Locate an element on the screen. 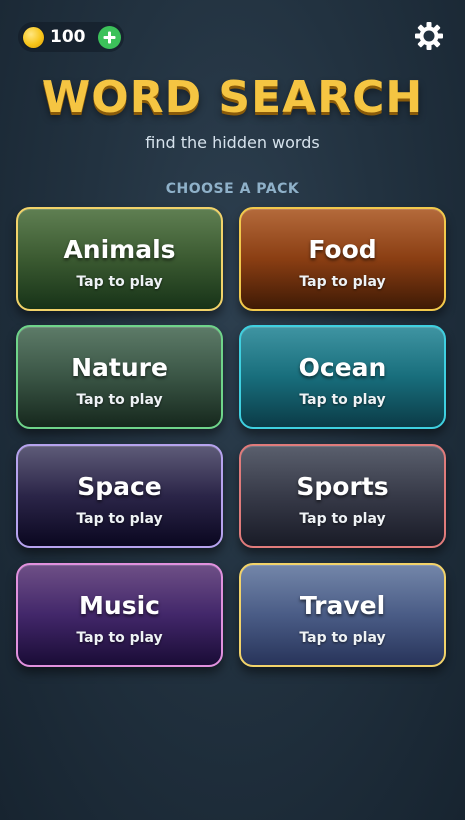 The height and width of the screenshot is (820, 465). game-subtitle: find the hidden words is located at coordinates (232, 142).